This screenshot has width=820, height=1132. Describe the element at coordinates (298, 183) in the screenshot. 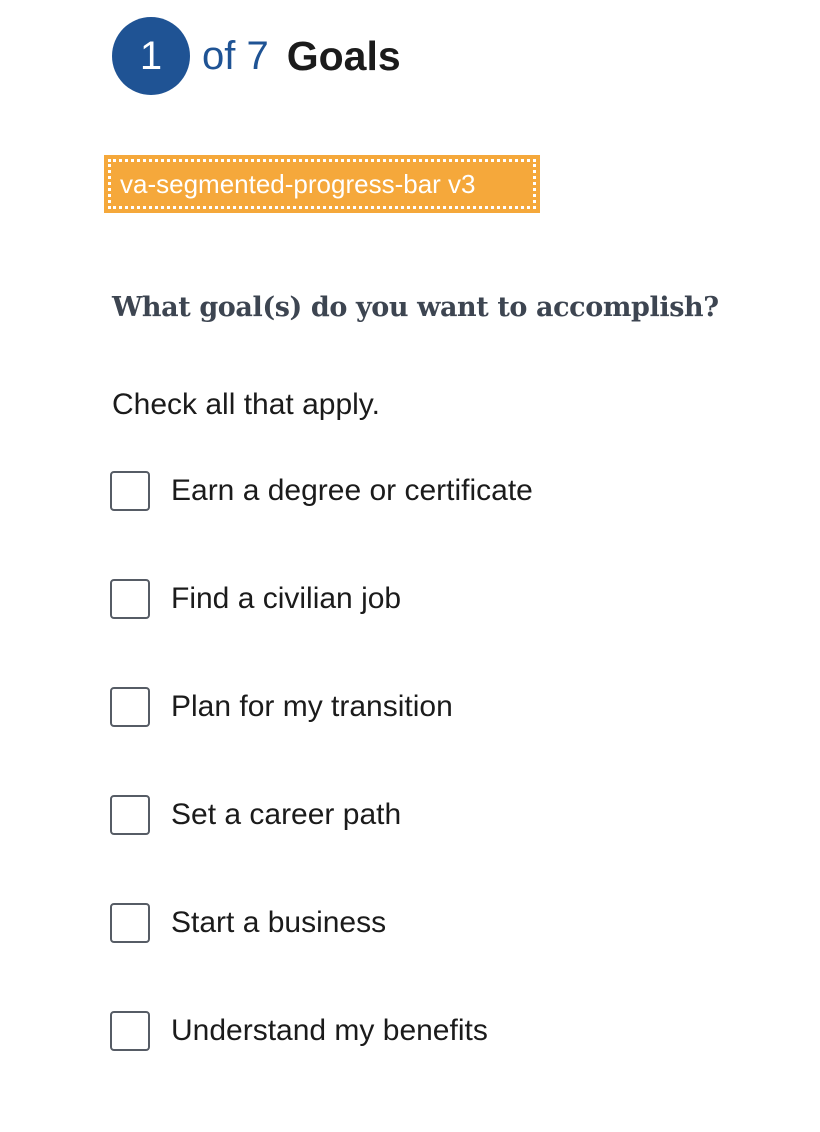

I see `component-tag-label: va-segmented-progress-bar v3` at that location.